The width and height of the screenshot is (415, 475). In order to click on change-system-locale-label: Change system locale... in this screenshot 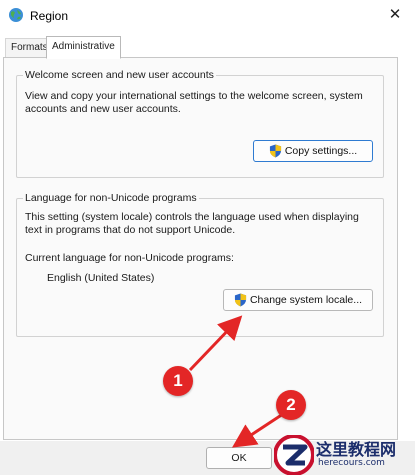, I will do `click(306, 300)`.